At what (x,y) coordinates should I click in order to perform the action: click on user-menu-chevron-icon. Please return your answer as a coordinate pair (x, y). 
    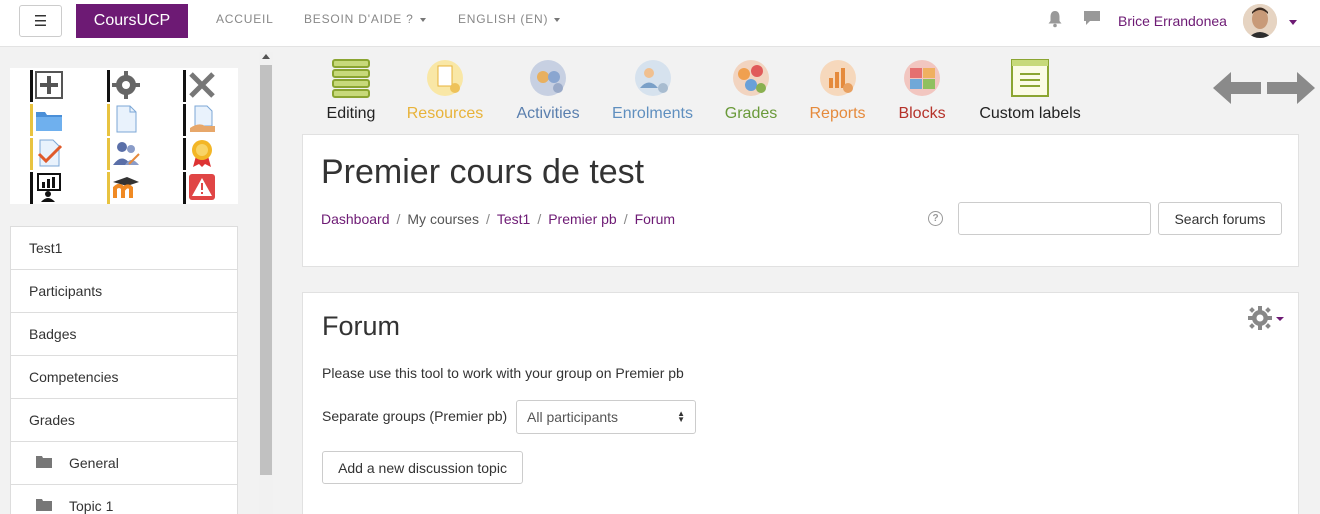
    Looking at the image, I should click on (1293, 22).